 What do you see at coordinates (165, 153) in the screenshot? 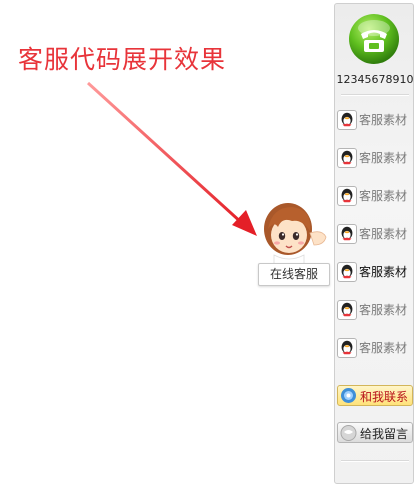
I see `arrow-shaft` at bounding box center [165, 153].